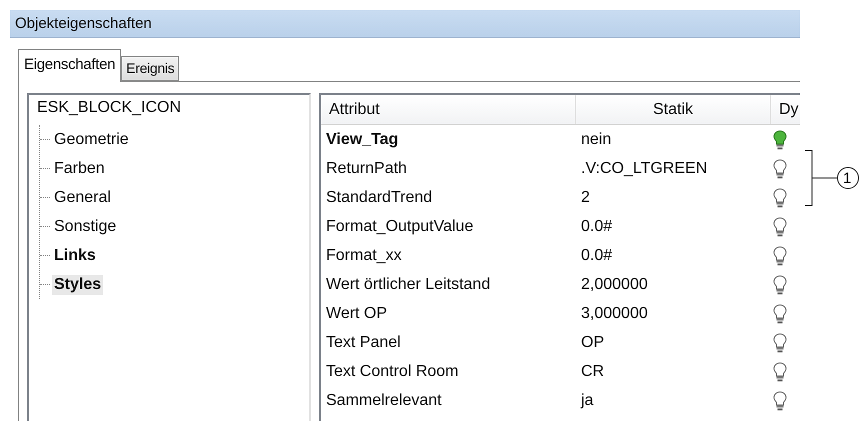 This screenshot has width=860, height=421. I want to click on attribute-cell-text: Text Panel, so click(363, 343).